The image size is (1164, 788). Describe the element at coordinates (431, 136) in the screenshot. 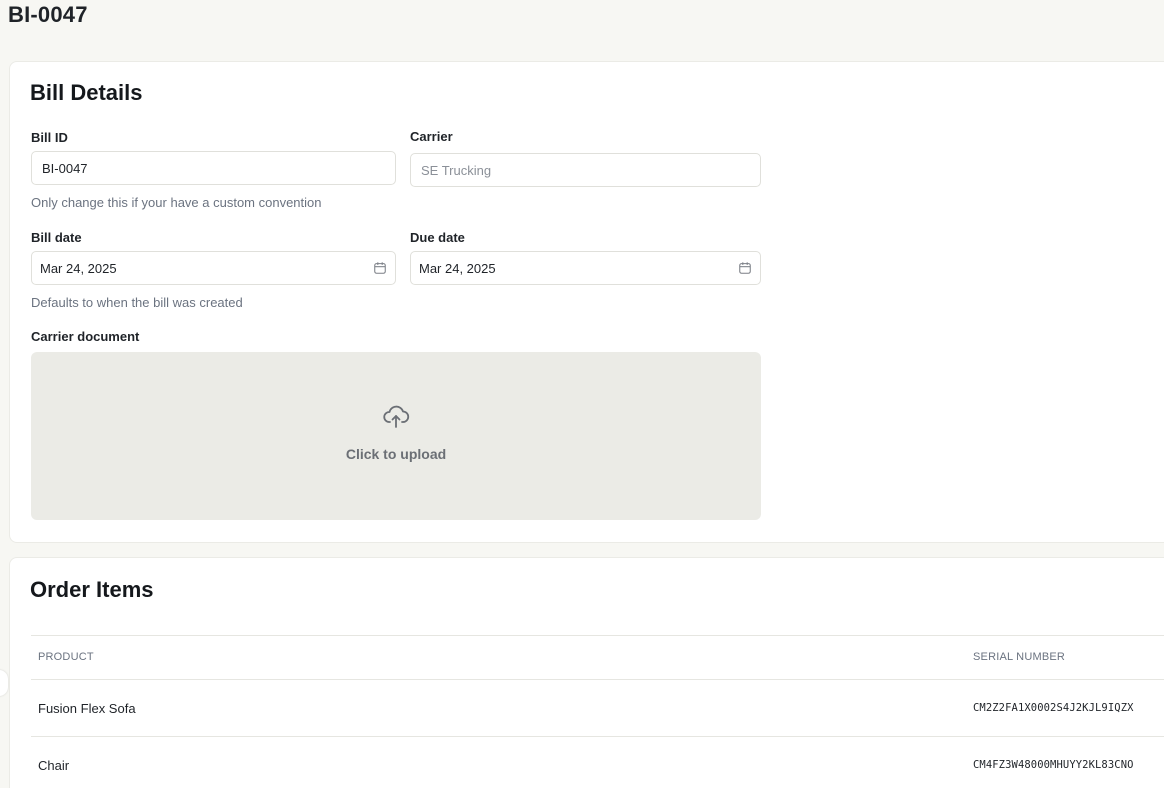

I see `carrier-label: Carrier` at that location.